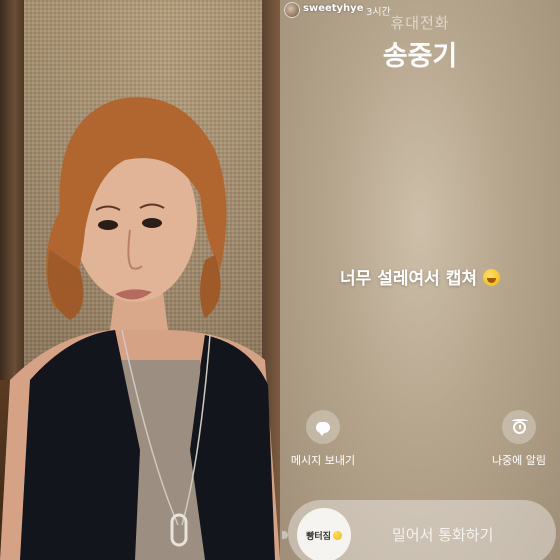 Image resolution: width=560 pixels, height=560 pixels. What do you see at coordinates (337, 535) in the screenshot?
I see `laughing-face-emoji` at bounding box center [337, 535].